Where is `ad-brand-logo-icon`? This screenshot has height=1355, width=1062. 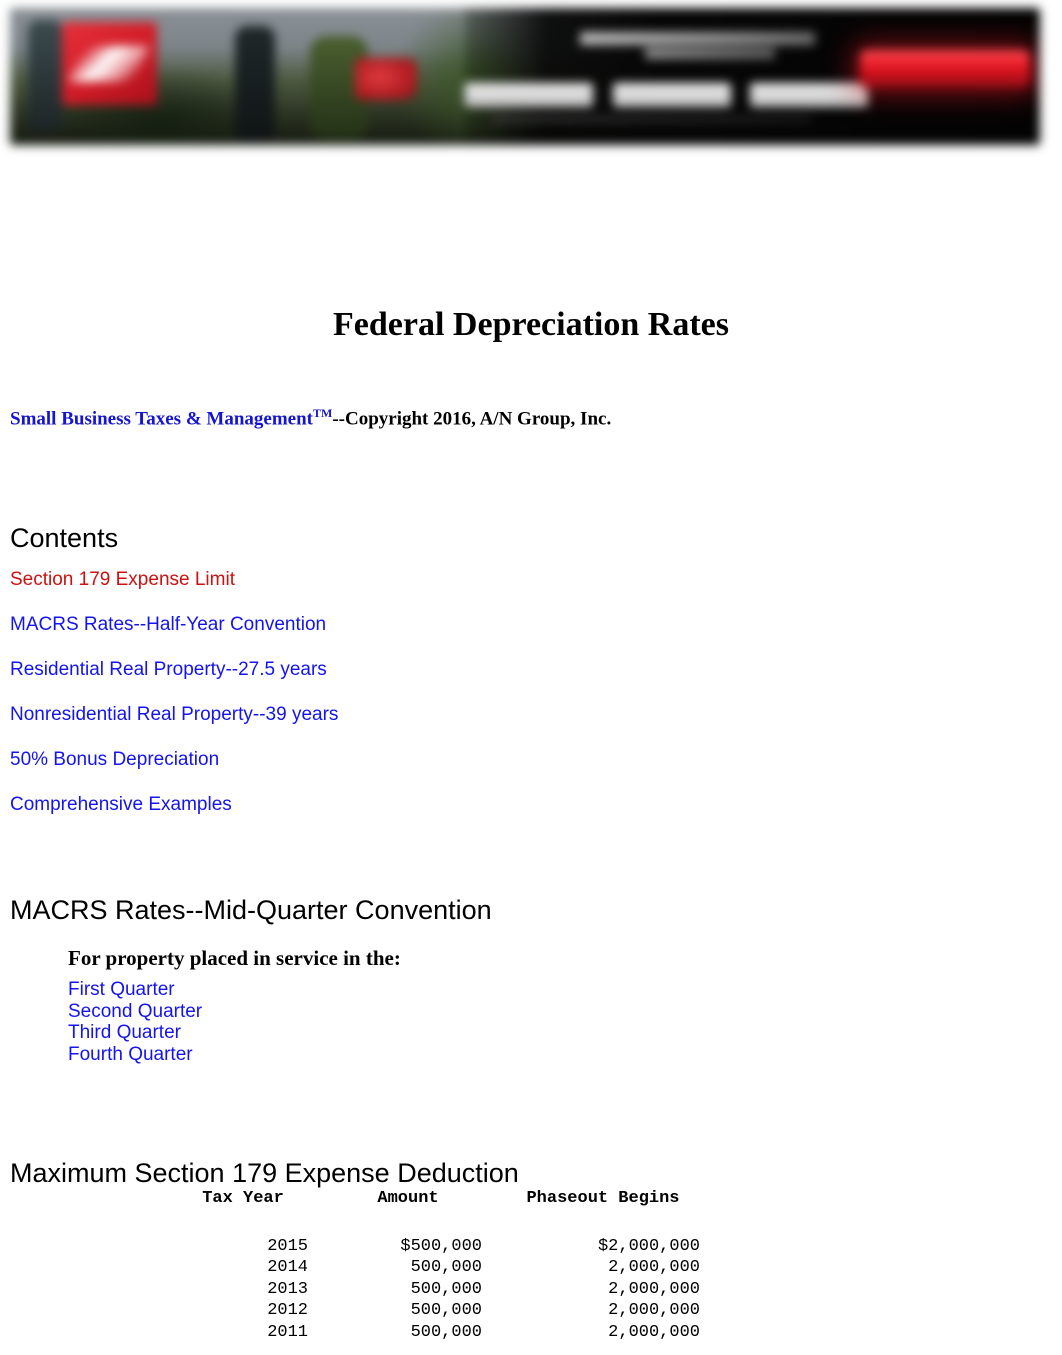 ad-brand-logo-icon is located at coordinates (109, 63).